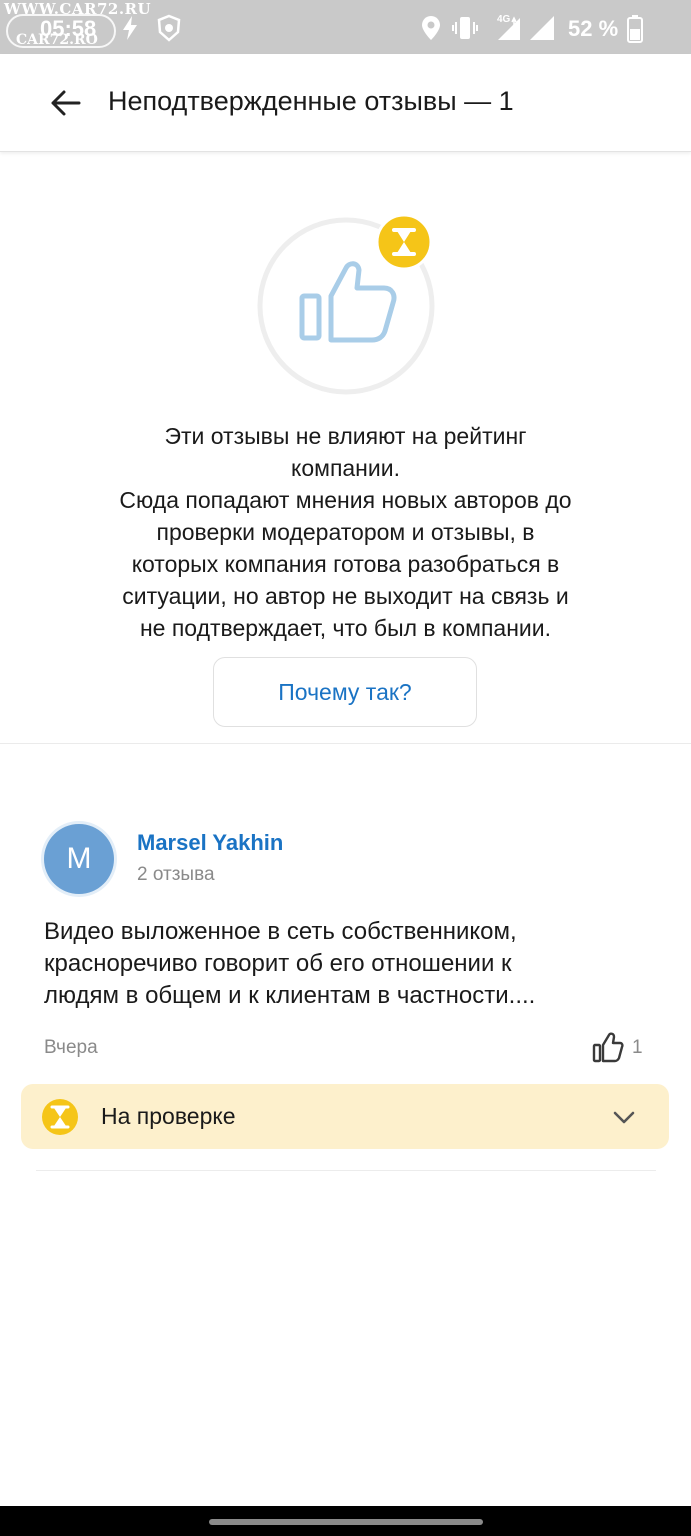 This screenshot has width=691, height=1536. What do you see at coordinates (345, 500) in the screenshot?
I see `info-line: Сюда попадают мнения новых авторов до` at bounding box center [345, 500].